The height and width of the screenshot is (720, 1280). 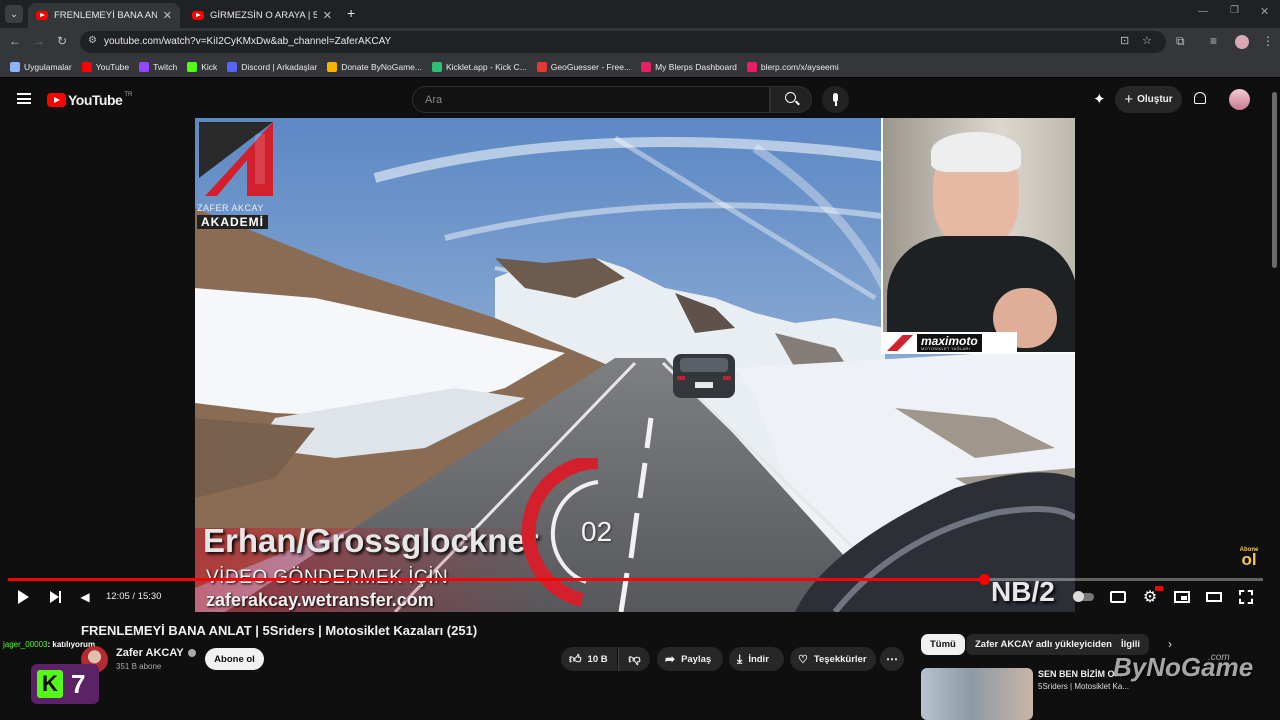 What do you see at coordinates (1274, 180) in the screenshot?
I see `page-scrollbar` at bounding box center [1274, 180].